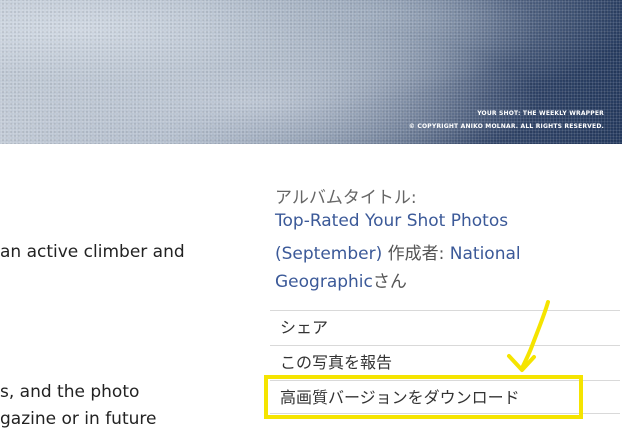  Describe the element at coordinates (78, 419) in the screenshot. I see `photo-description-line: gazine or in future` at that location.